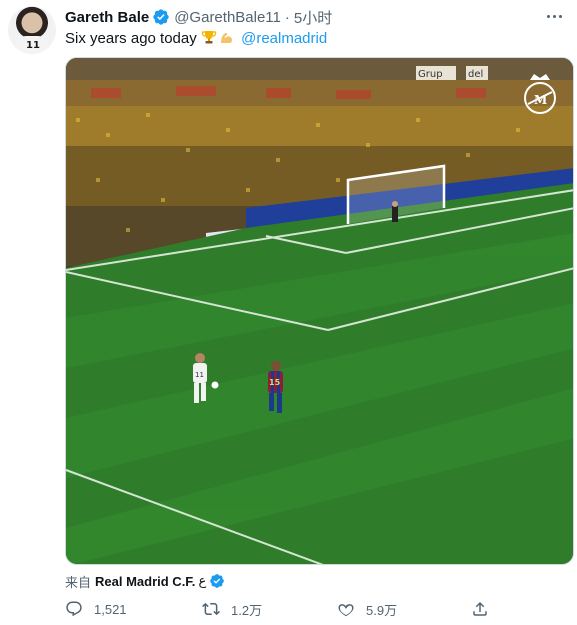 The height and width of the screenshot is (625, 577). Describe the element at coordinates (107, 17) in the screenshot. I see `author-name: Gareth Bale` at that location.